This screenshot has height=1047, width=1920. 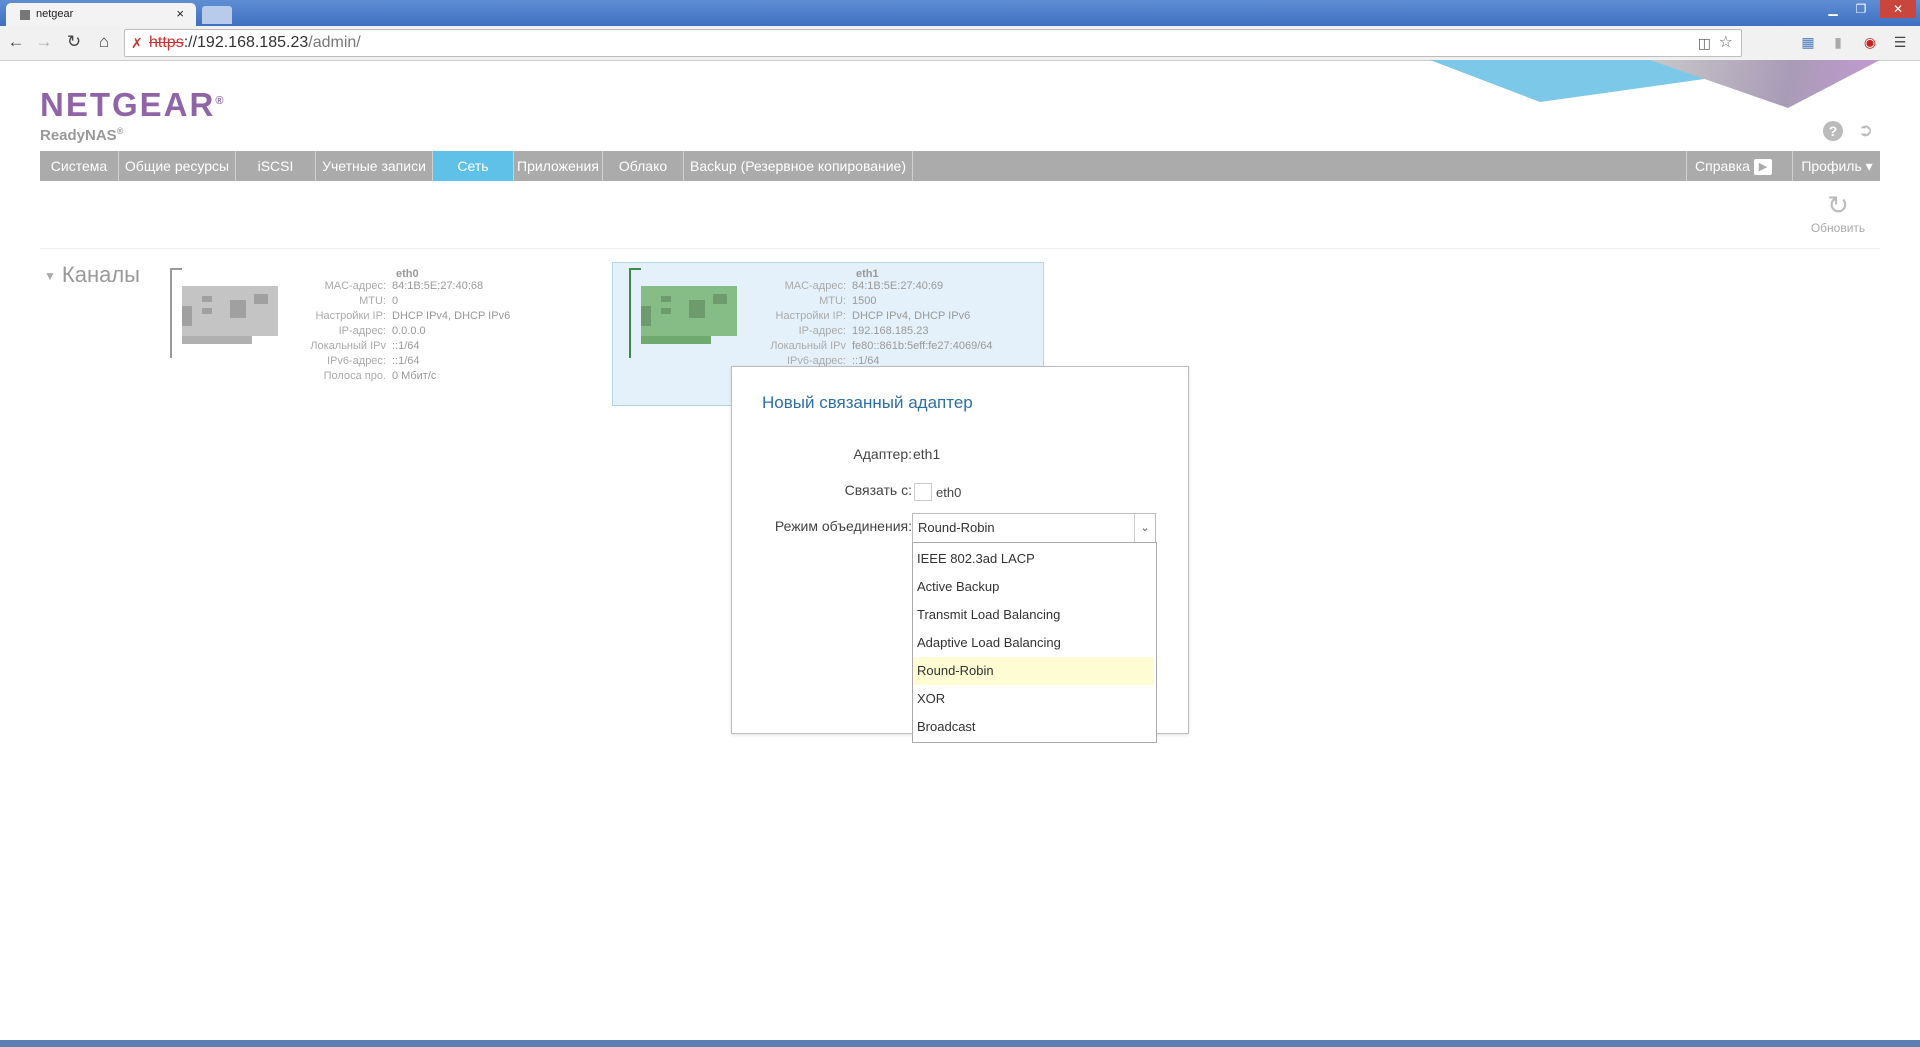 What do you see at coordinates (50, 276) in the screenshot?
I see `collapse-triangle-icon: ▼` at bounding box center [50, 276].